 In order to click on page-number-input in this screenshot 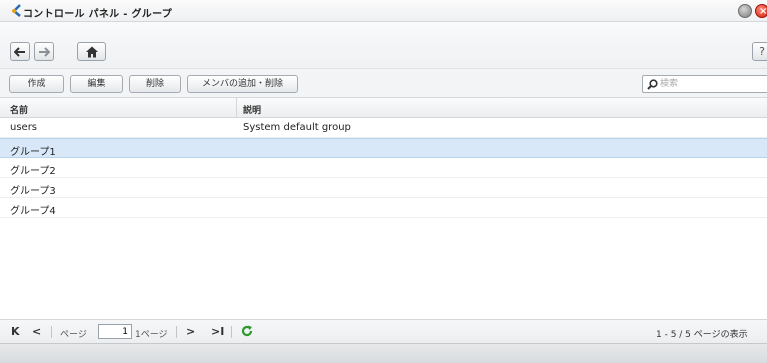, I will do `click(115, 331)`.